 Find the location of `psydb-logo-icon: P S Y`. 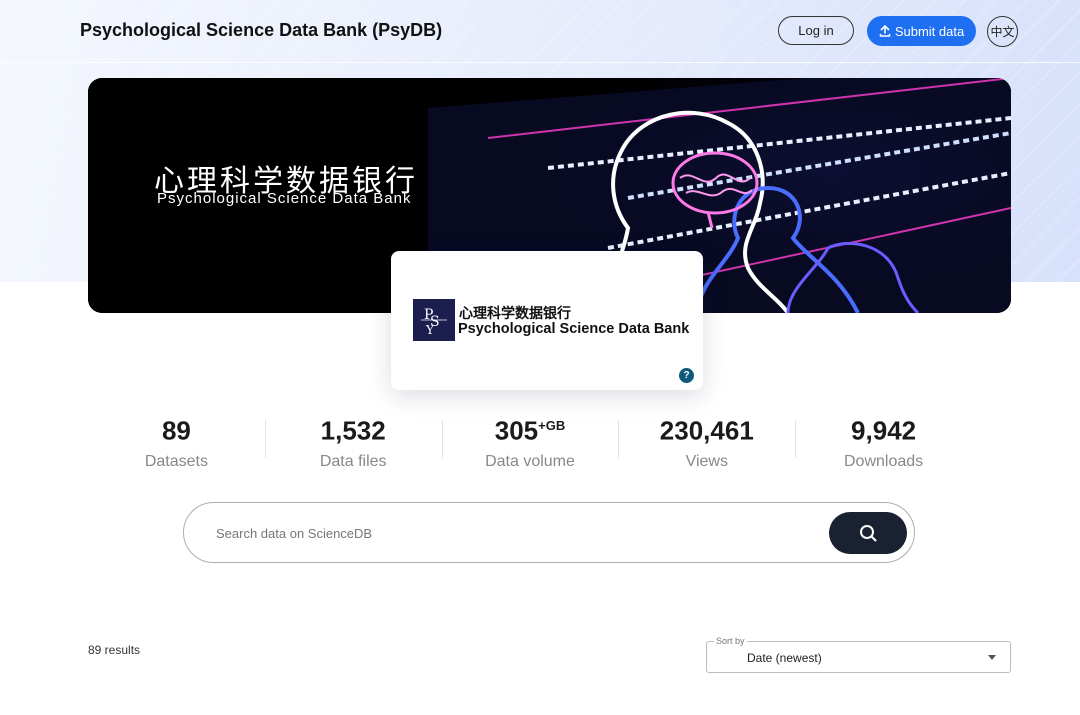

psydb-logo-icon: P S Y is located at coordinates (434, 320).